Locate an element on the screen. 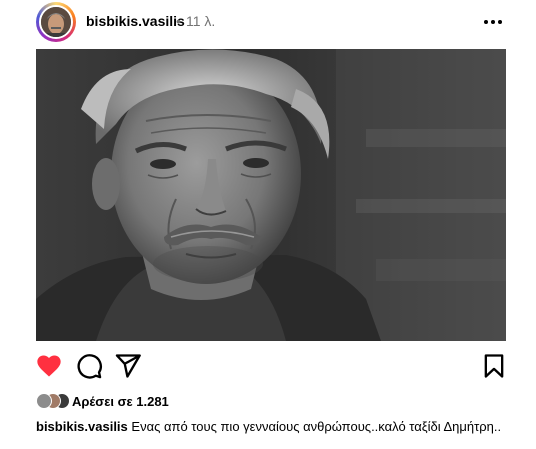 The width and height of the screenshot is (536, 449). story-ring is located at coordinates (56, 22).